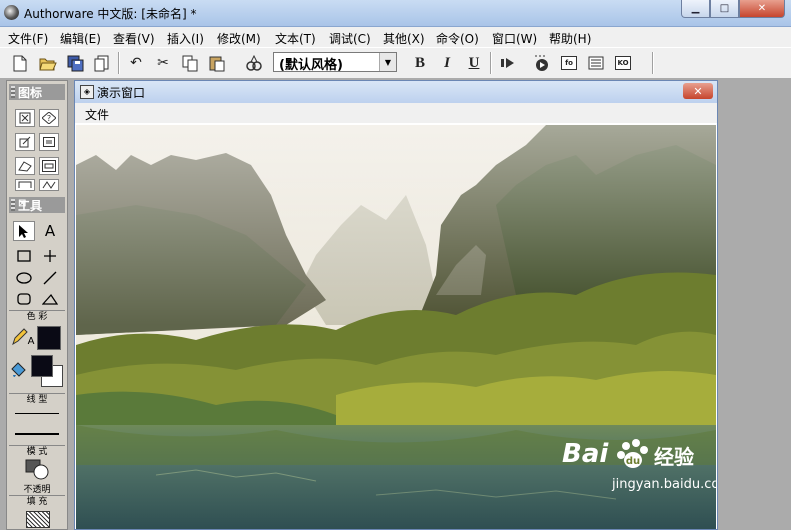 The width and height of the screenshot is (791, 530). Describe the element at coordinates (25, 185) in the screenshot. I see `wait-icon` at that location.